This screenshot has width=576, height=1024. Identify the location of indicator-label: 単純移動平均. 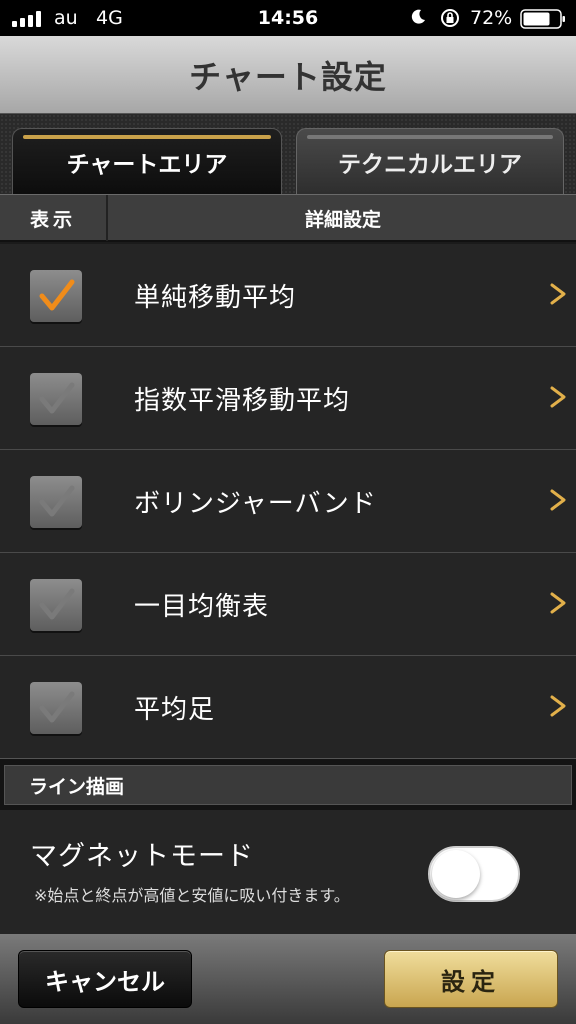
(215, 298).